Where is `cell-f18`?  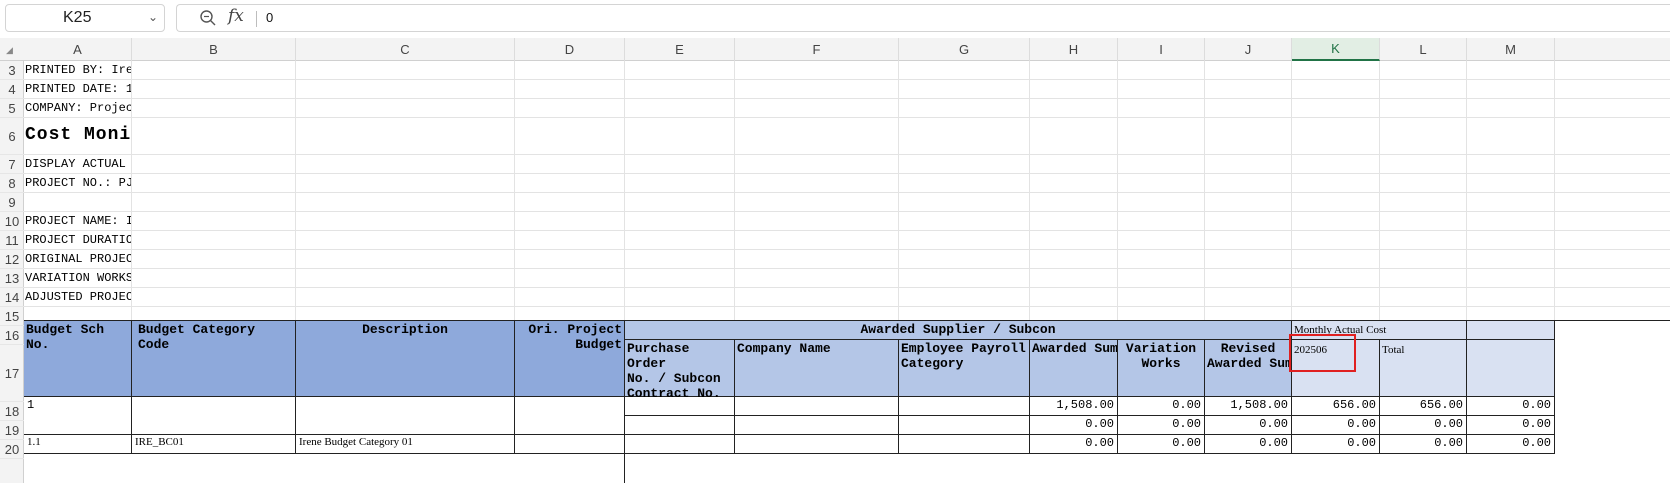 cell-f18 is located at coordinates (817, 406).